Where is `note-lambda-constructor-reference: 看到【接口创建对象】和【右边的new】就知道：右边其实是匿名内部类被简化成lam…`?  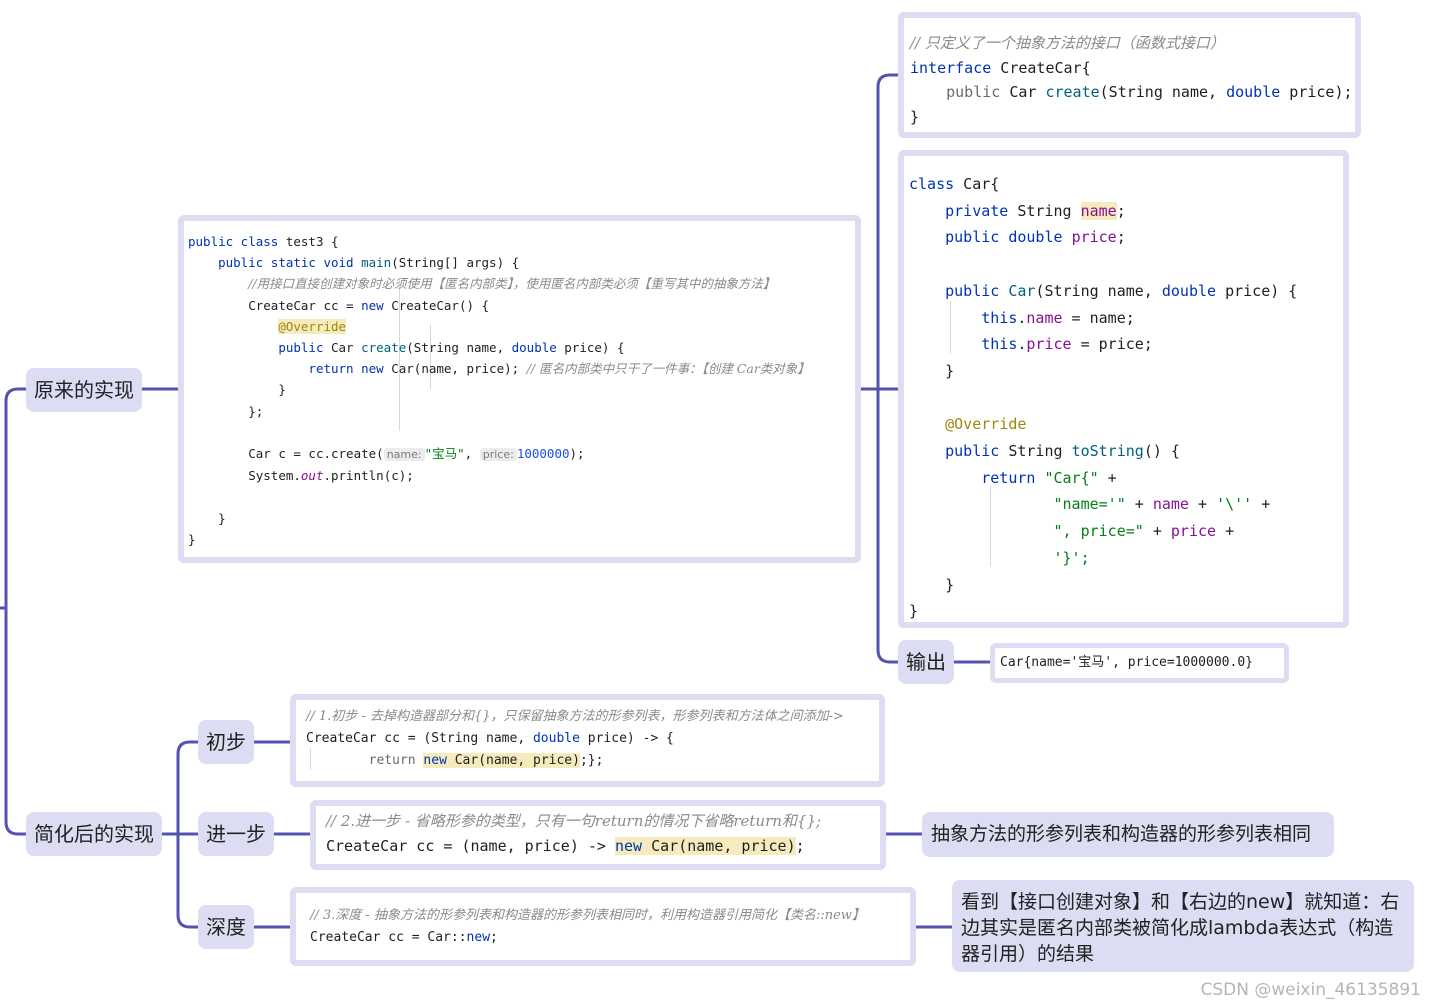
note-lambda-constructor-reference: 看到【接口创建对象】和【右边的new】就知道：右边其实是匿名内部类被简化成lam… is located at coordinates (1183, 926).